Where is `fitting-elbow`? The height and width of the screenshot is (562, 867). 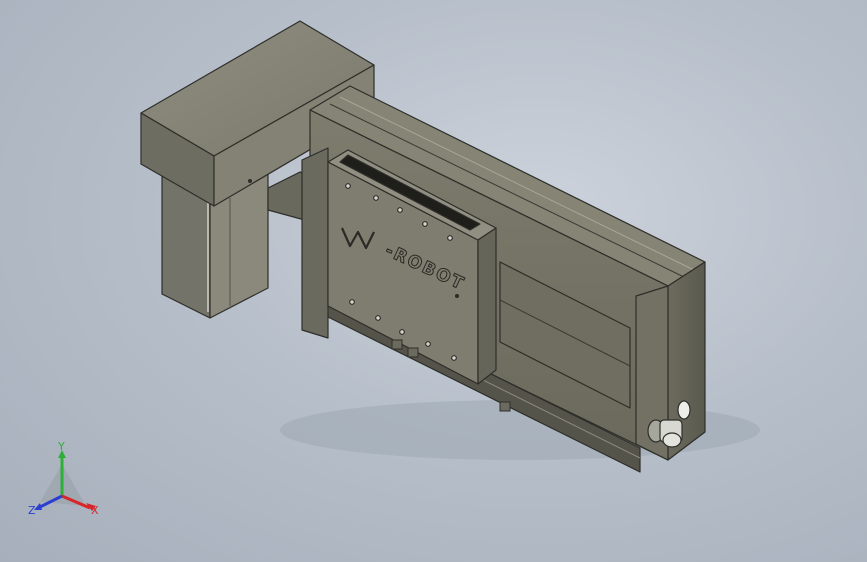 fitting-elbow is located at coordinates (684, 410).